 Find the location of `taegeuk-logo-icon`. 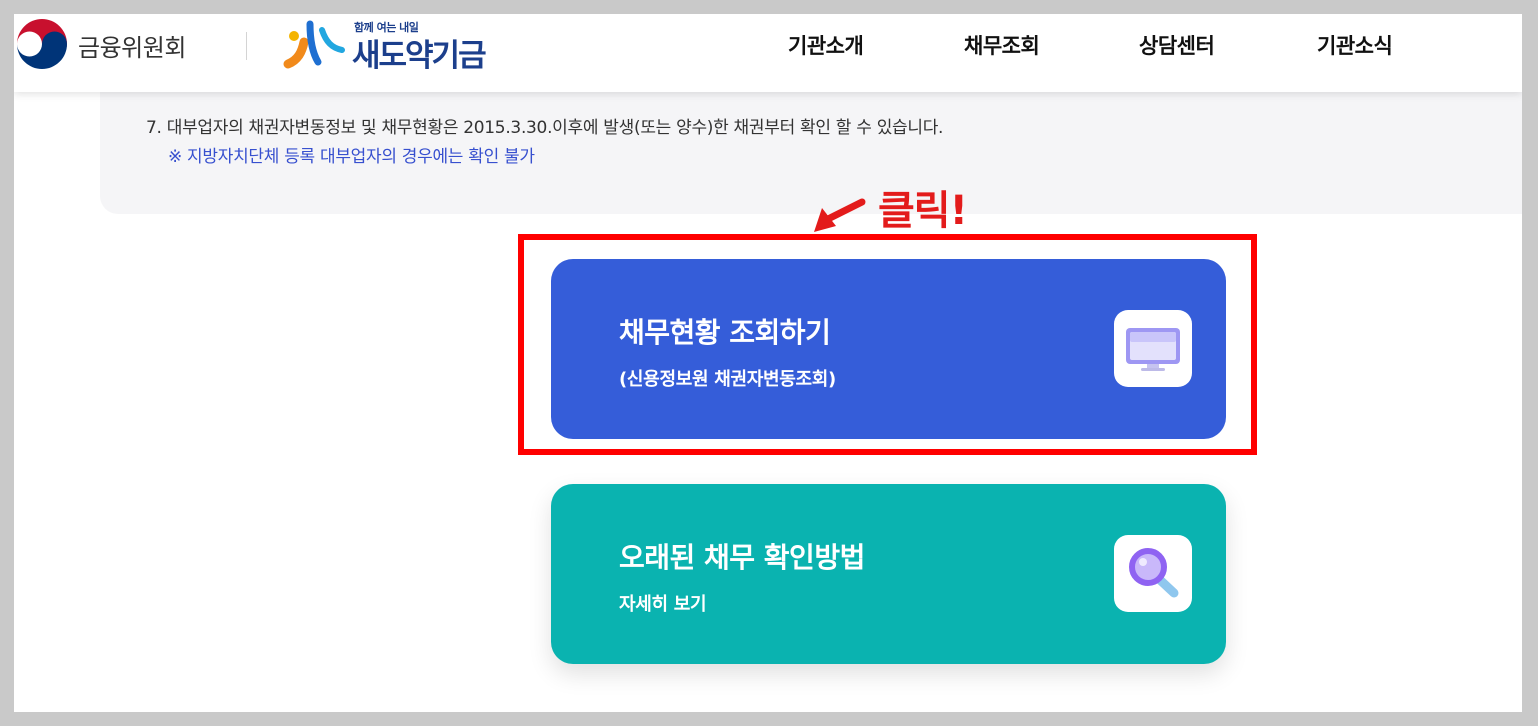

taegeuk-logo-icon is located at coordinates (42, 44).